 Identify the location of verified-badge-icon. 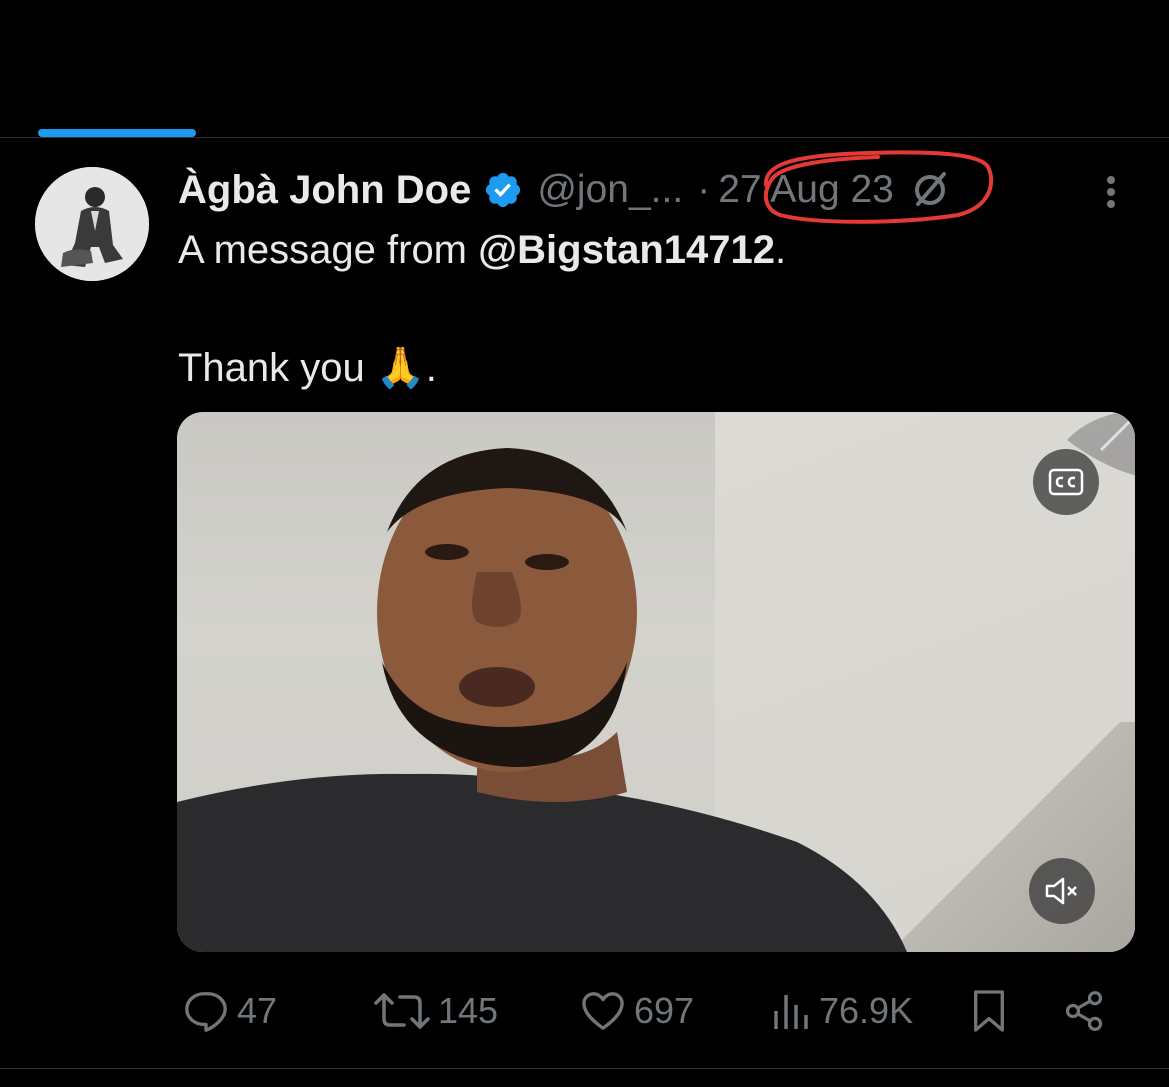
(503, 190).